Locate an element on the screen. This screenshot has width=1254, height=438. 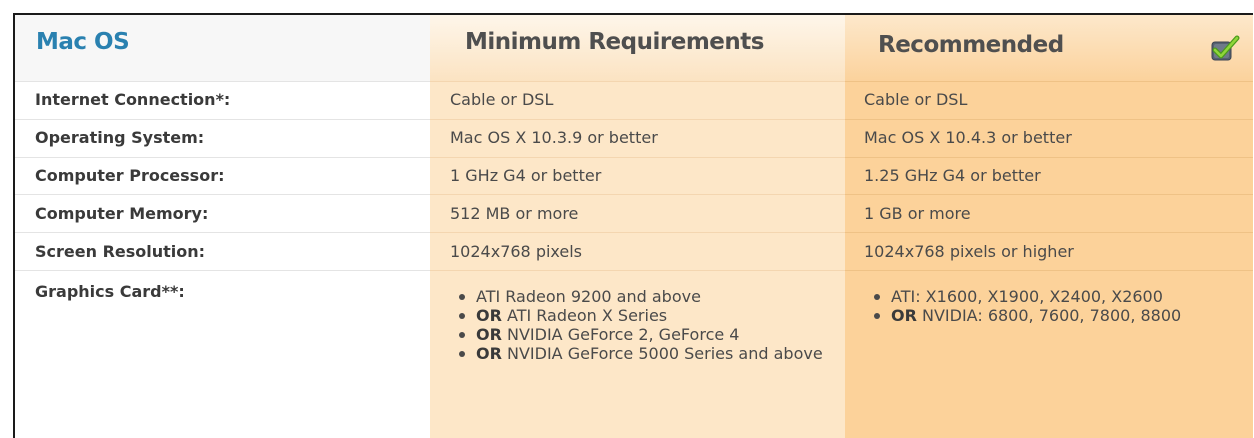
rec-internet: Cable or DSL is located at coordinates (916, 99).